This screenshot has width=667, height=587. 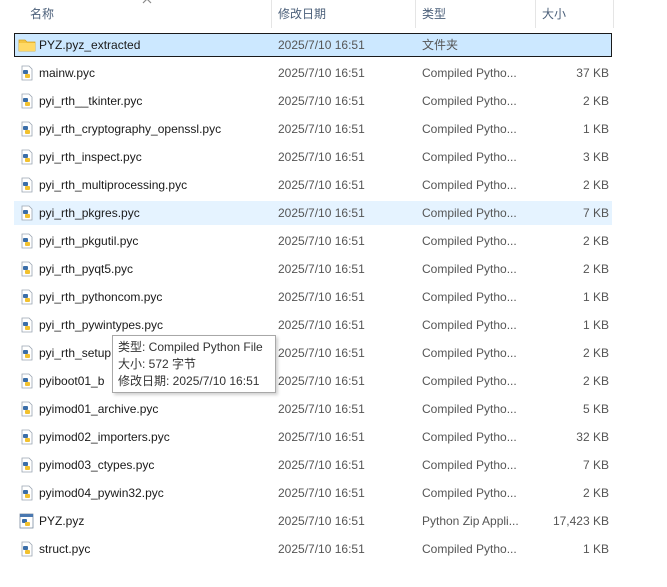 What do you see at coordinates (136, 14) in the screenshot?
I see `header-name: 名称` at bounding box center [136, 14].